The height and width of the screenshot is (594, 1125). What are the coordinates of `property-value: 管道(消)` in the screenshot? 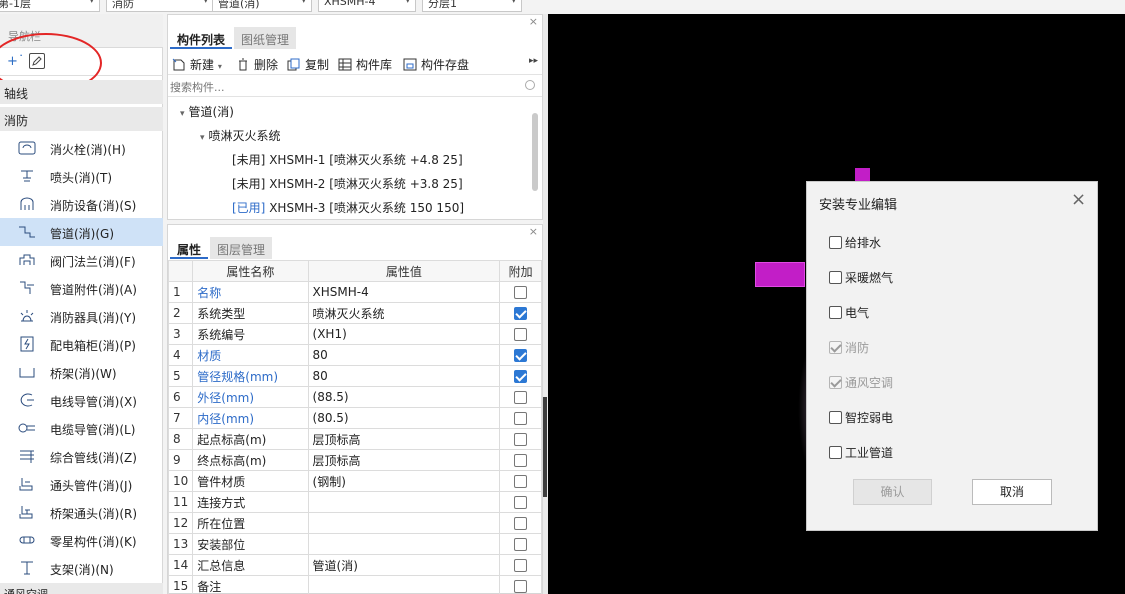 It's located at (404, 565).